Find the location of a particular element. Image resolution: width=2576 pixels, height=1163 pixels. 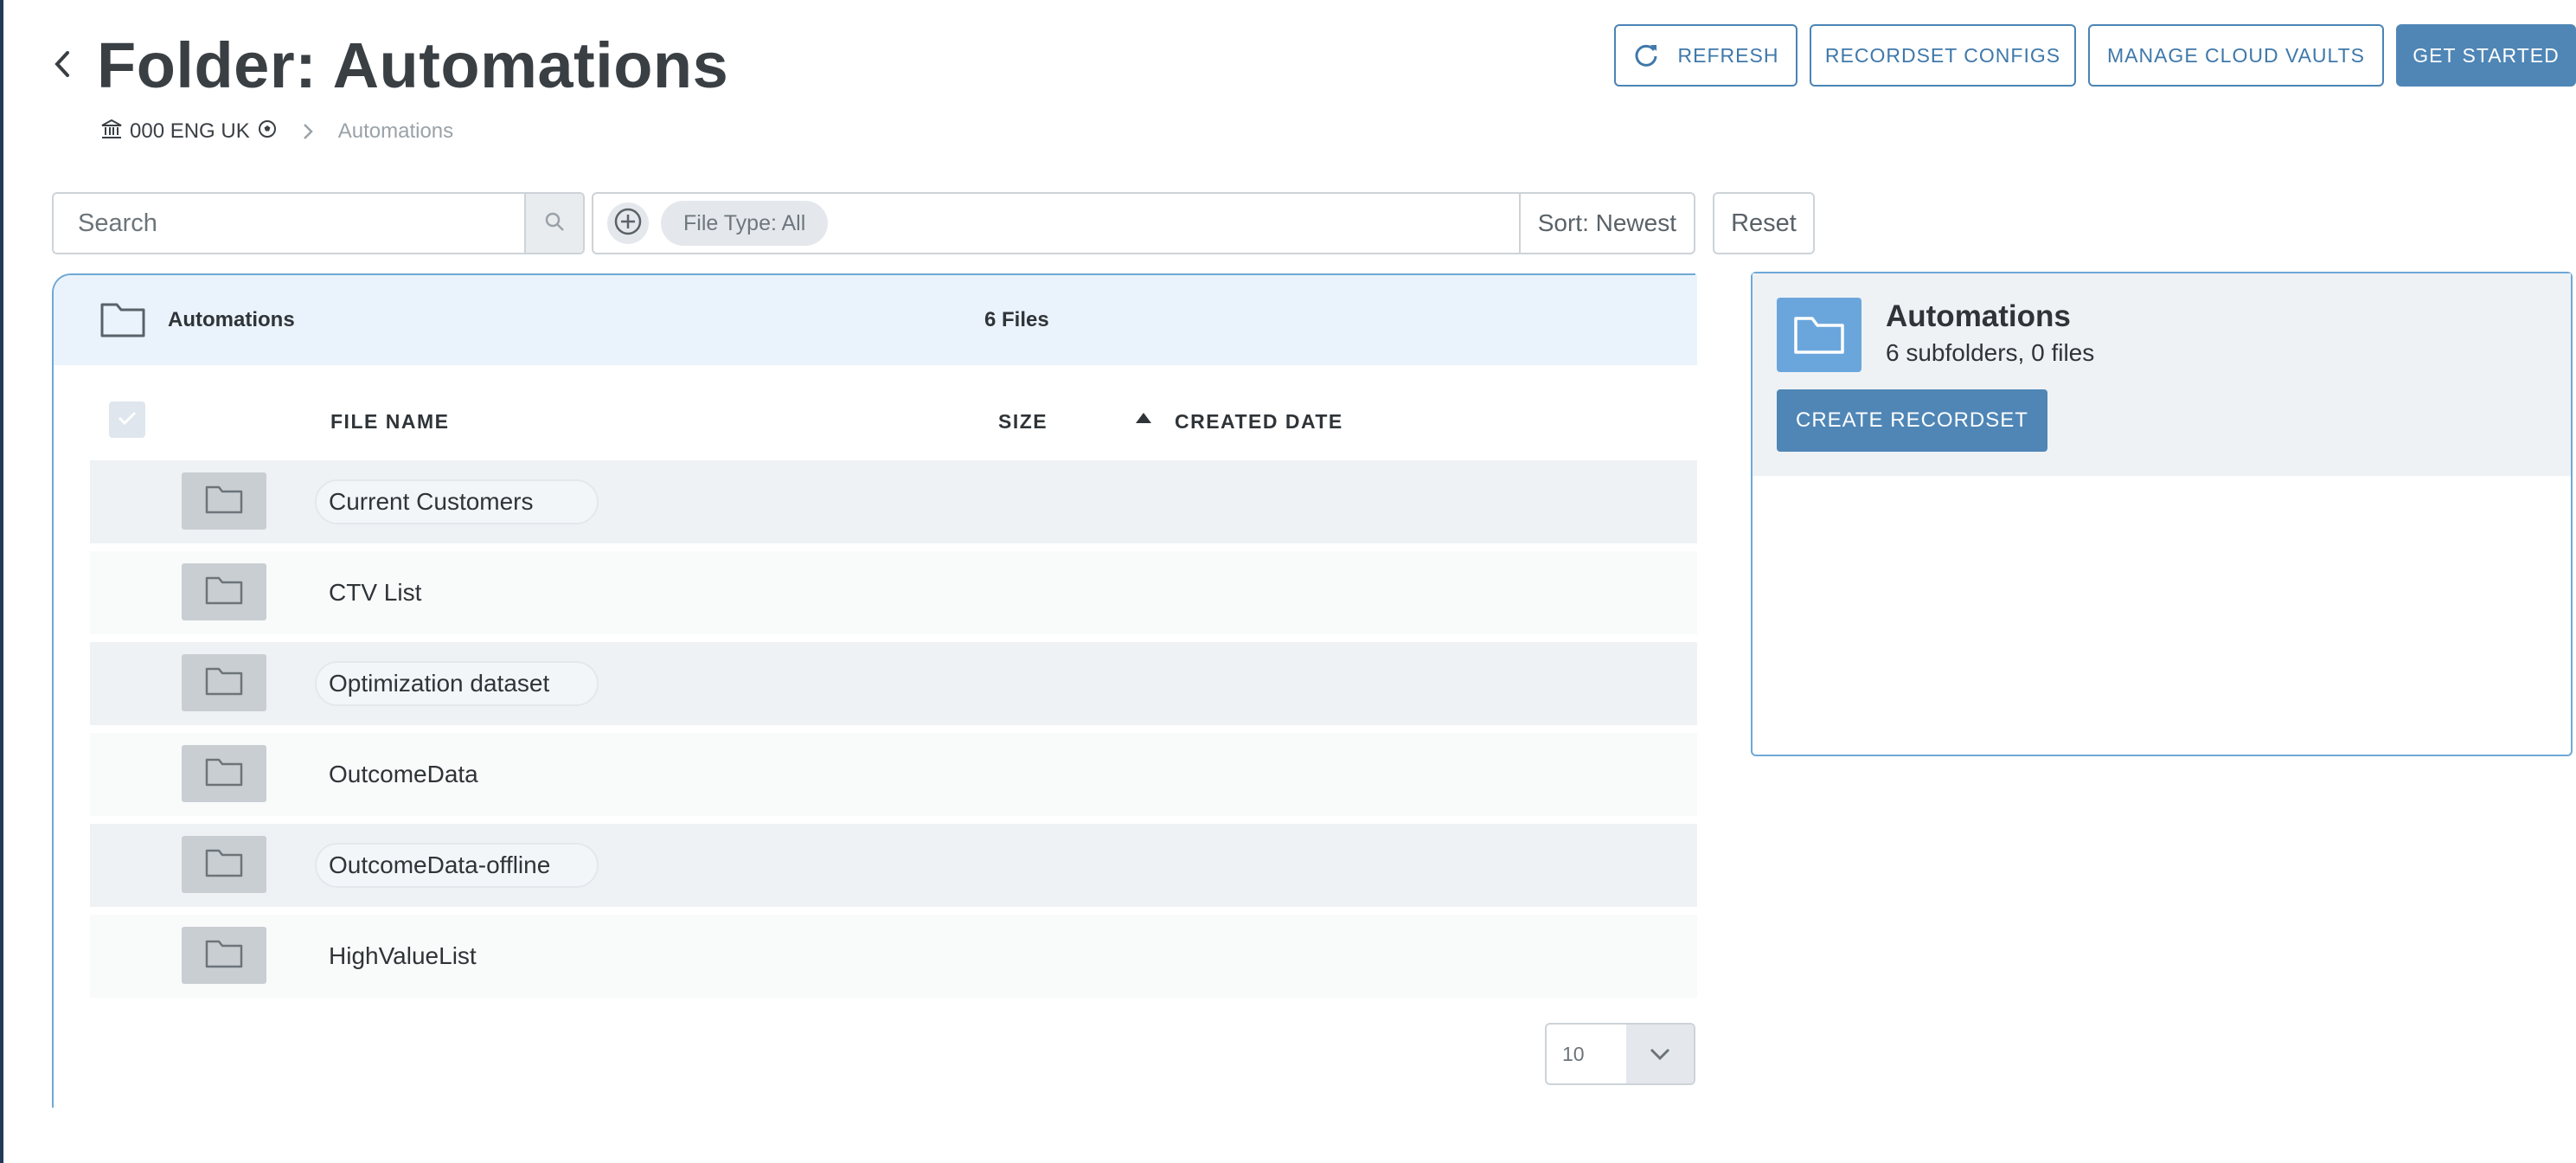

page-title: Folder: Automations is located at coordinates (413, 65).